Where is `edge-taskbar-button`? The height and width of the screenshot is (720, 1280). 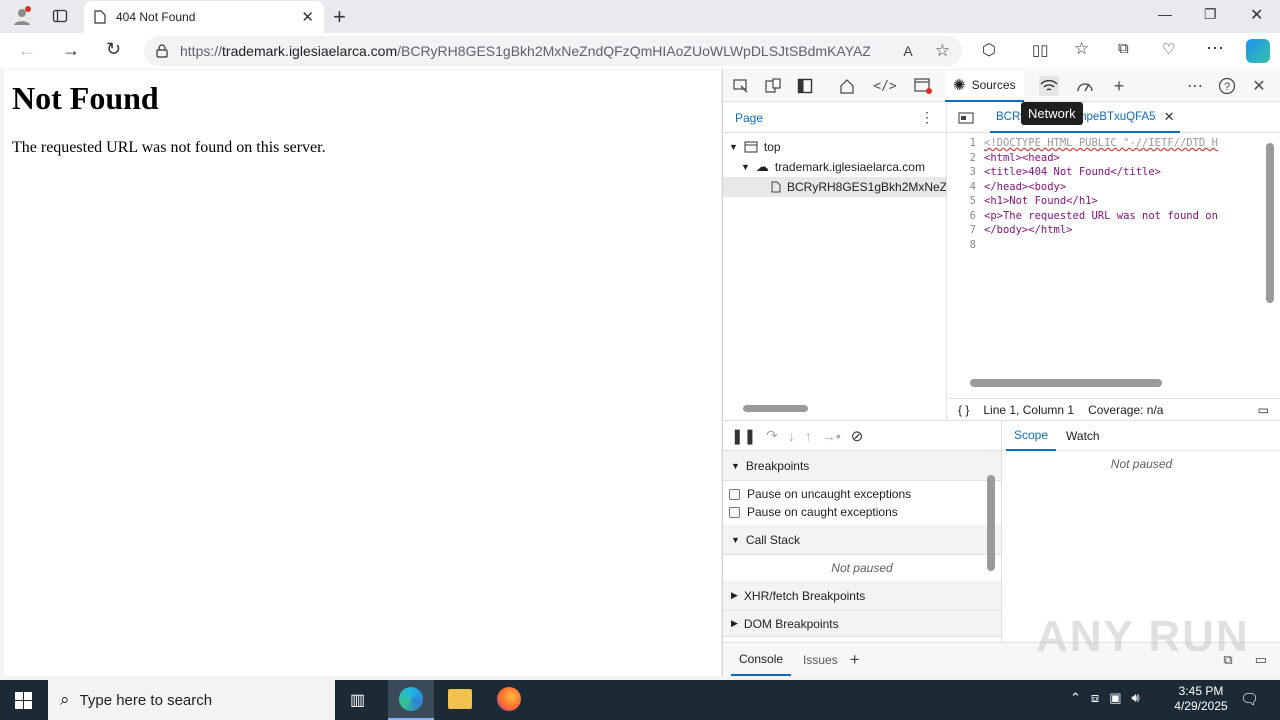 edge-taskbar-button is located at coordinates (411, 700).